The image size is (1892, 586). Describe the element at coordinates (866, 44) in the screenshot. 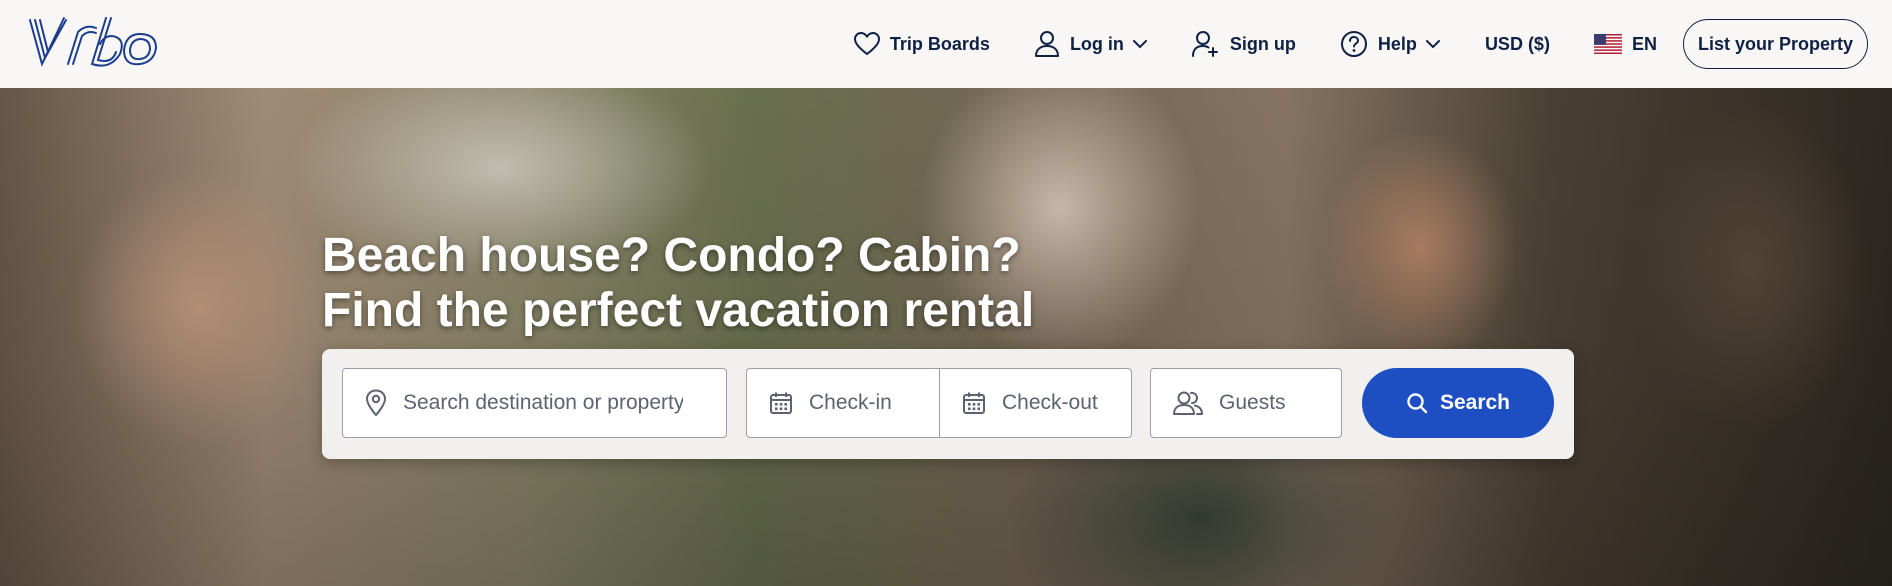

I see `heart-icon` at that location.